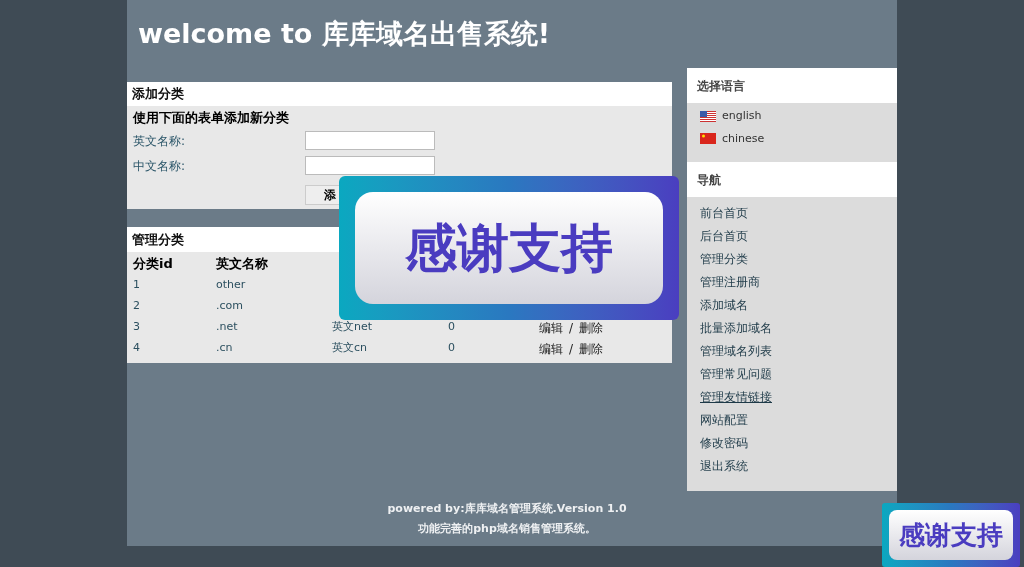 The image size is (1024, 567). What do you see at coordinates (137, 285) in the screenshot?
I see `table-cell-text: 1` at bounding box center [137, 285].